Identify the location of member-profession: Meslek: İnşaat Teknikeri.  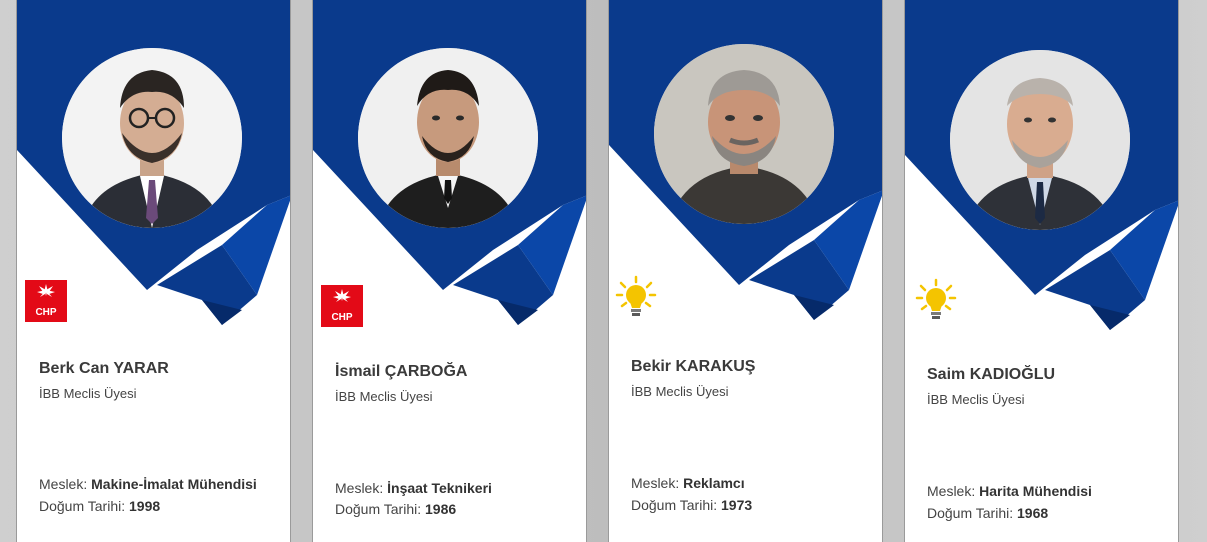
(413, 488).